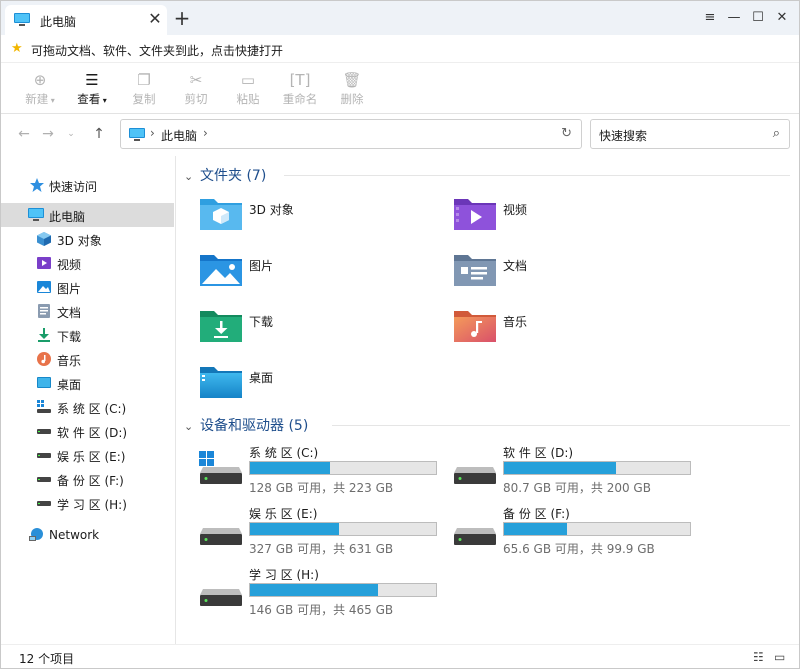 The image size is (800, 669). I want to click on sidebar-item-drive-e: 娱 乐 区 (E:), so click(87, 455).